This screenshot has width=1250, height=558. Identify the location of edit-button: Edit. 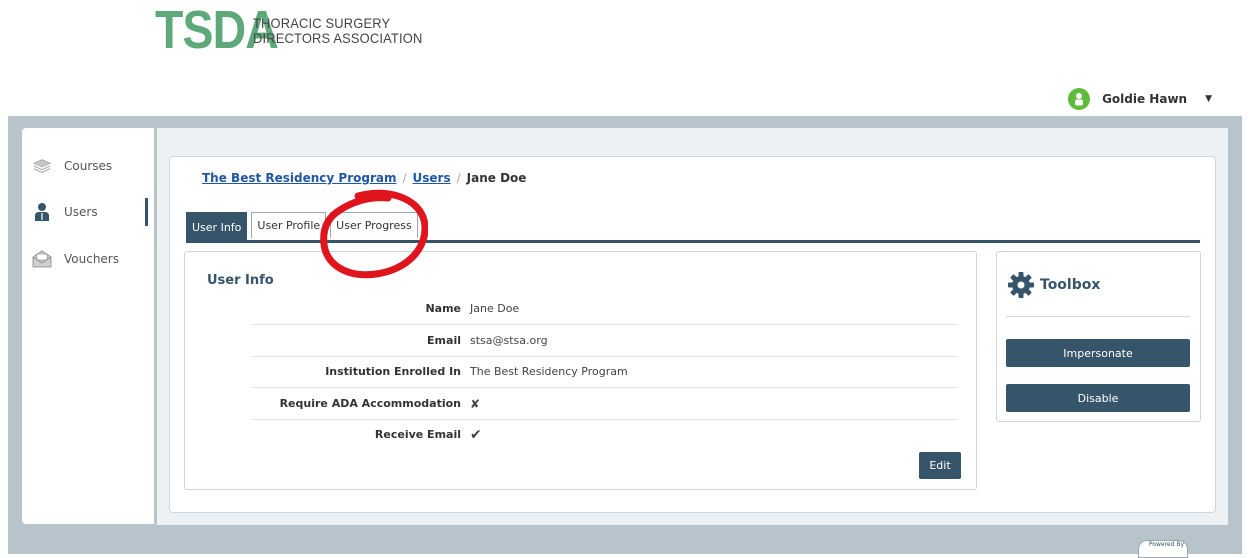
(940, 465).